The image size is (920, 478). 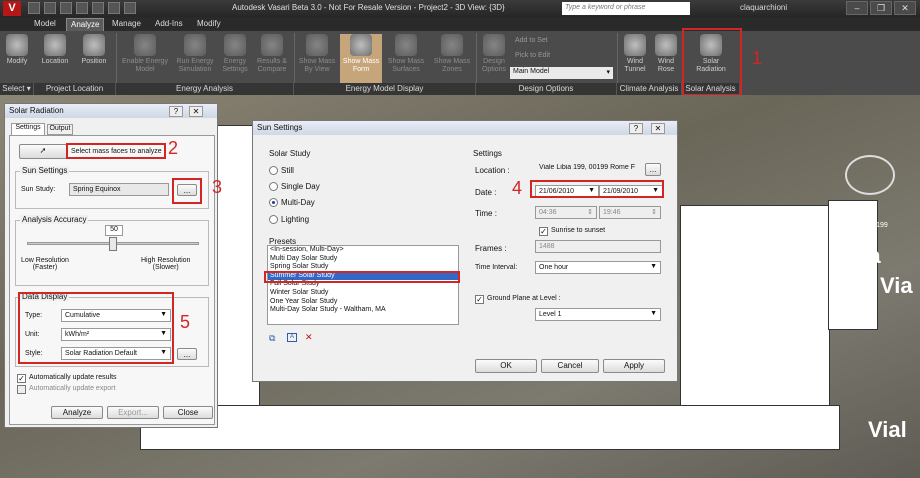 What do you see at coordinates (273, 170) in the screenshot?
I see `radio-still` at bounding box center [273, 170].